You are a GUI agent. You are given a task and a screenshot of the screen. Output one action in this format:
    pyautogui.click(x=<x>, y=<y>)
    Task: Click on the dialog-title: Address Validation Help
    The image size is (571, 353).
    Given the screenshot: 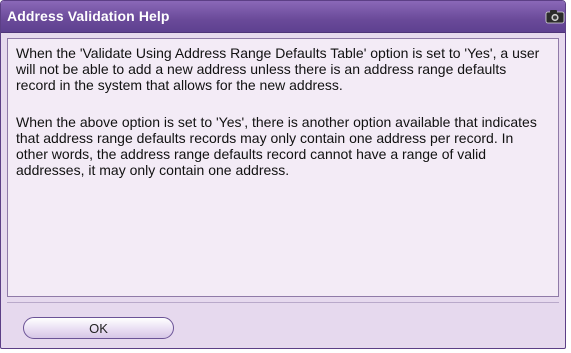 What is the action you would take?
    pyautogui.click(x=88, y=16)
    